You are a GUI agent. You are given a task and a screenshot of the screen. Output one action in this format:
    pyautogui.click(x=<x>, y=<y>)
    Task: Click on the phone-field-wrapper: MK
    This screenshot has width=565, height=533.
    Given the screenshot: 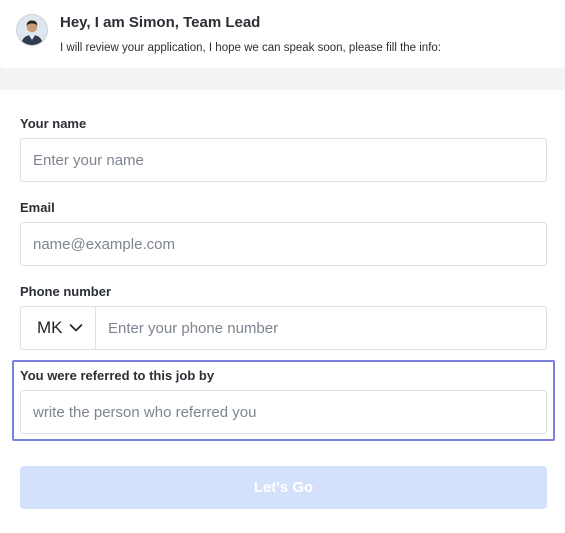 What is the action you would take?
    pyautogui.click(x=283, y=328)
    